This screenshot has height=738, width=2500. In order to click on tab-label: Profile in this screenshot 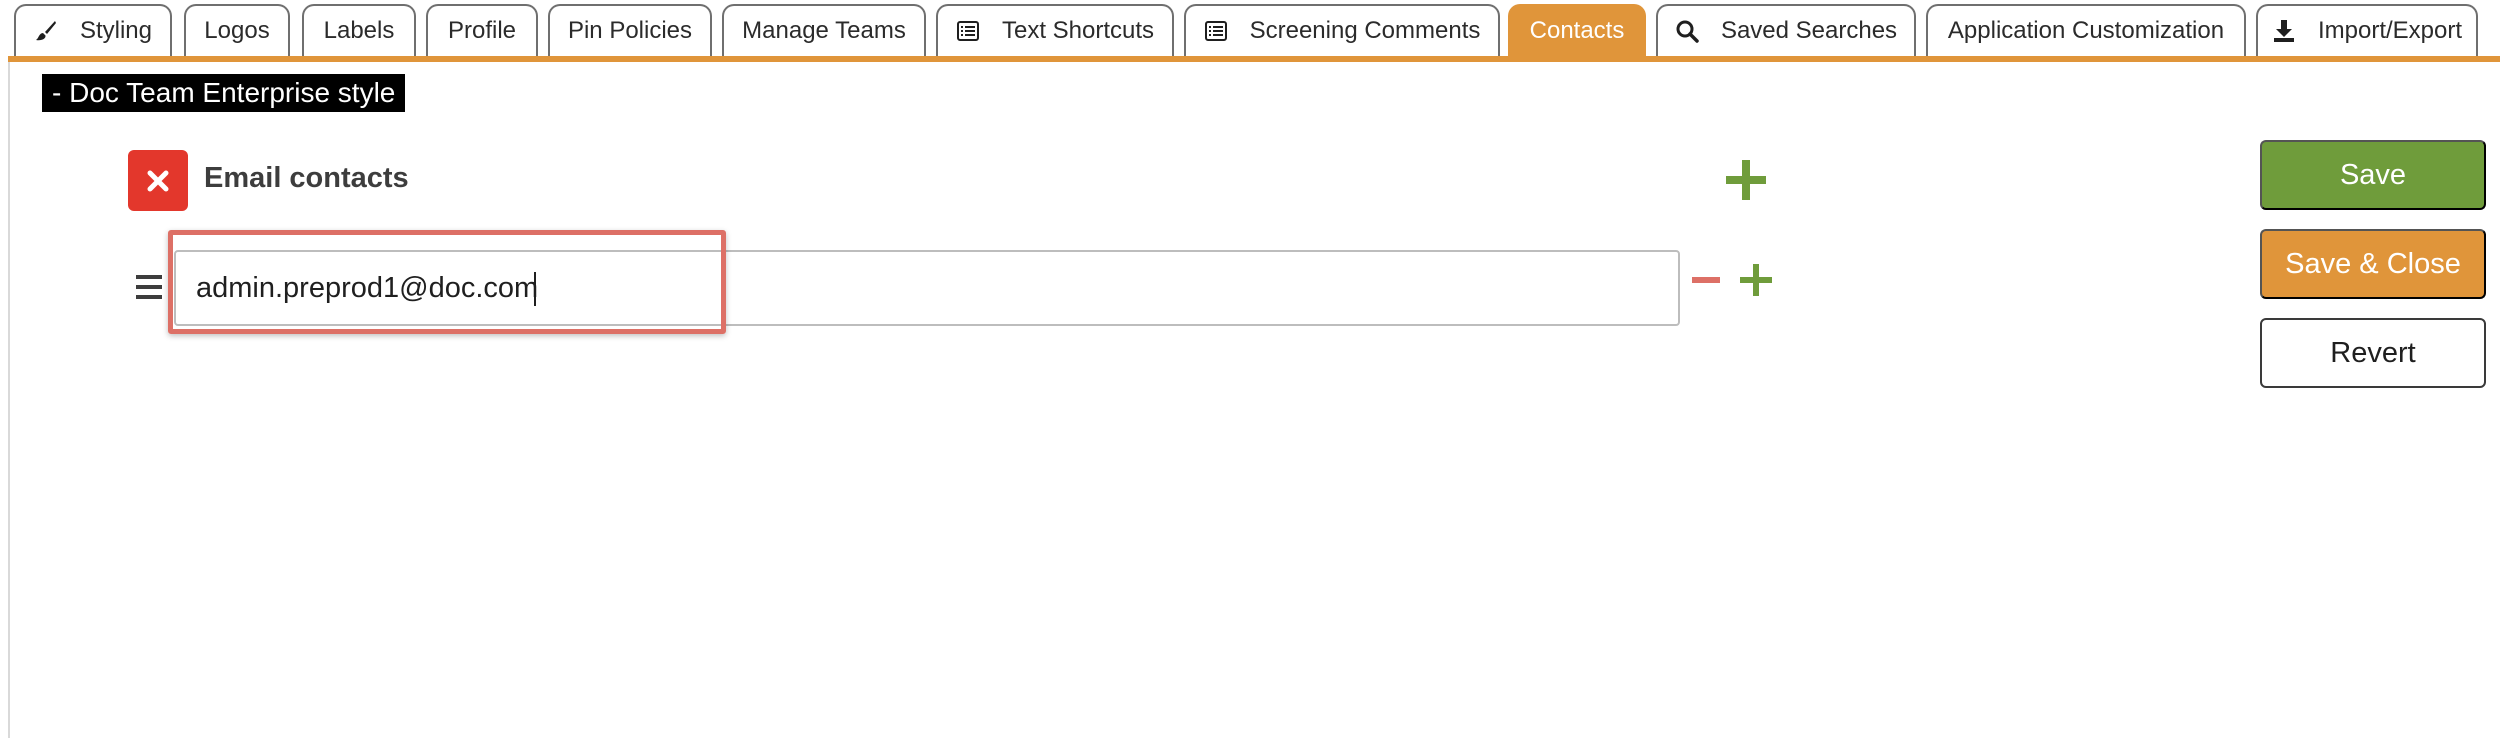, I will do `click(482, 30)`.